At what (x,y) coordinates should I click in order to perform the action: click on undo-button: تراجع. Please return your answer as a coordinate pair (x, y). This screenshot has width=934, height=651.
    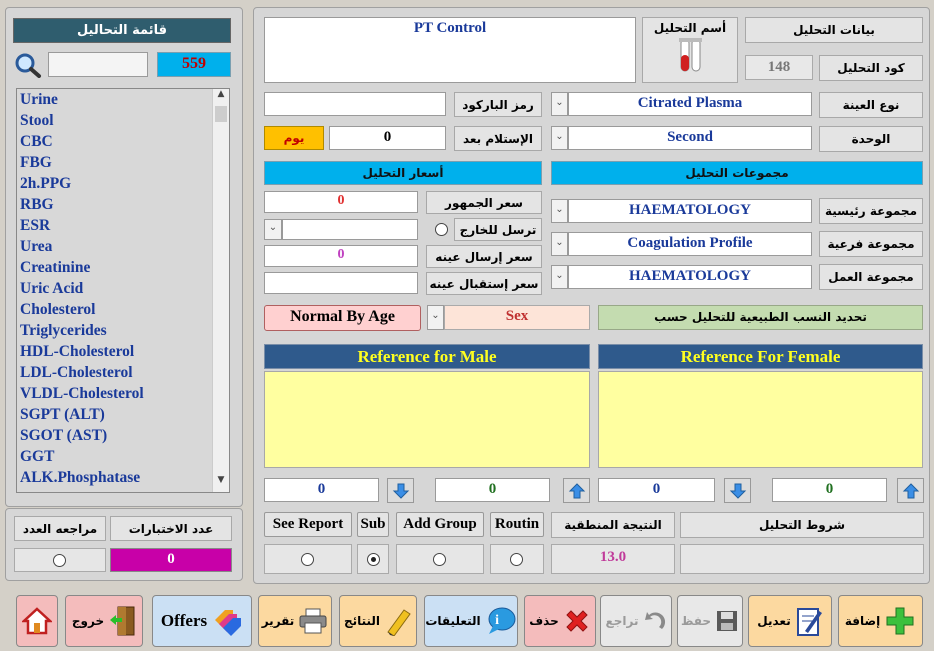
    Looking at the image, I should click on (636, 621).